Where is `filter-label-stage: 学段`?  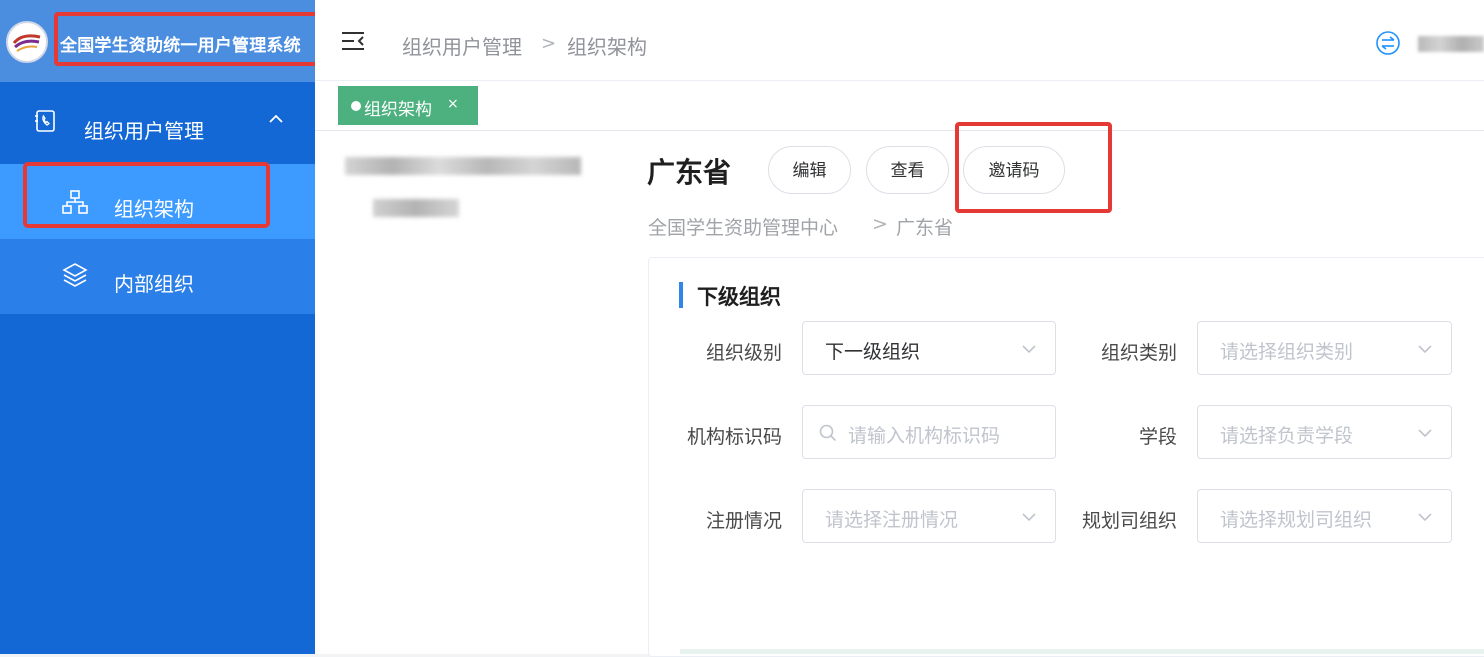
filter-label-stage: 学段 is located at coordinates (1157, 437).